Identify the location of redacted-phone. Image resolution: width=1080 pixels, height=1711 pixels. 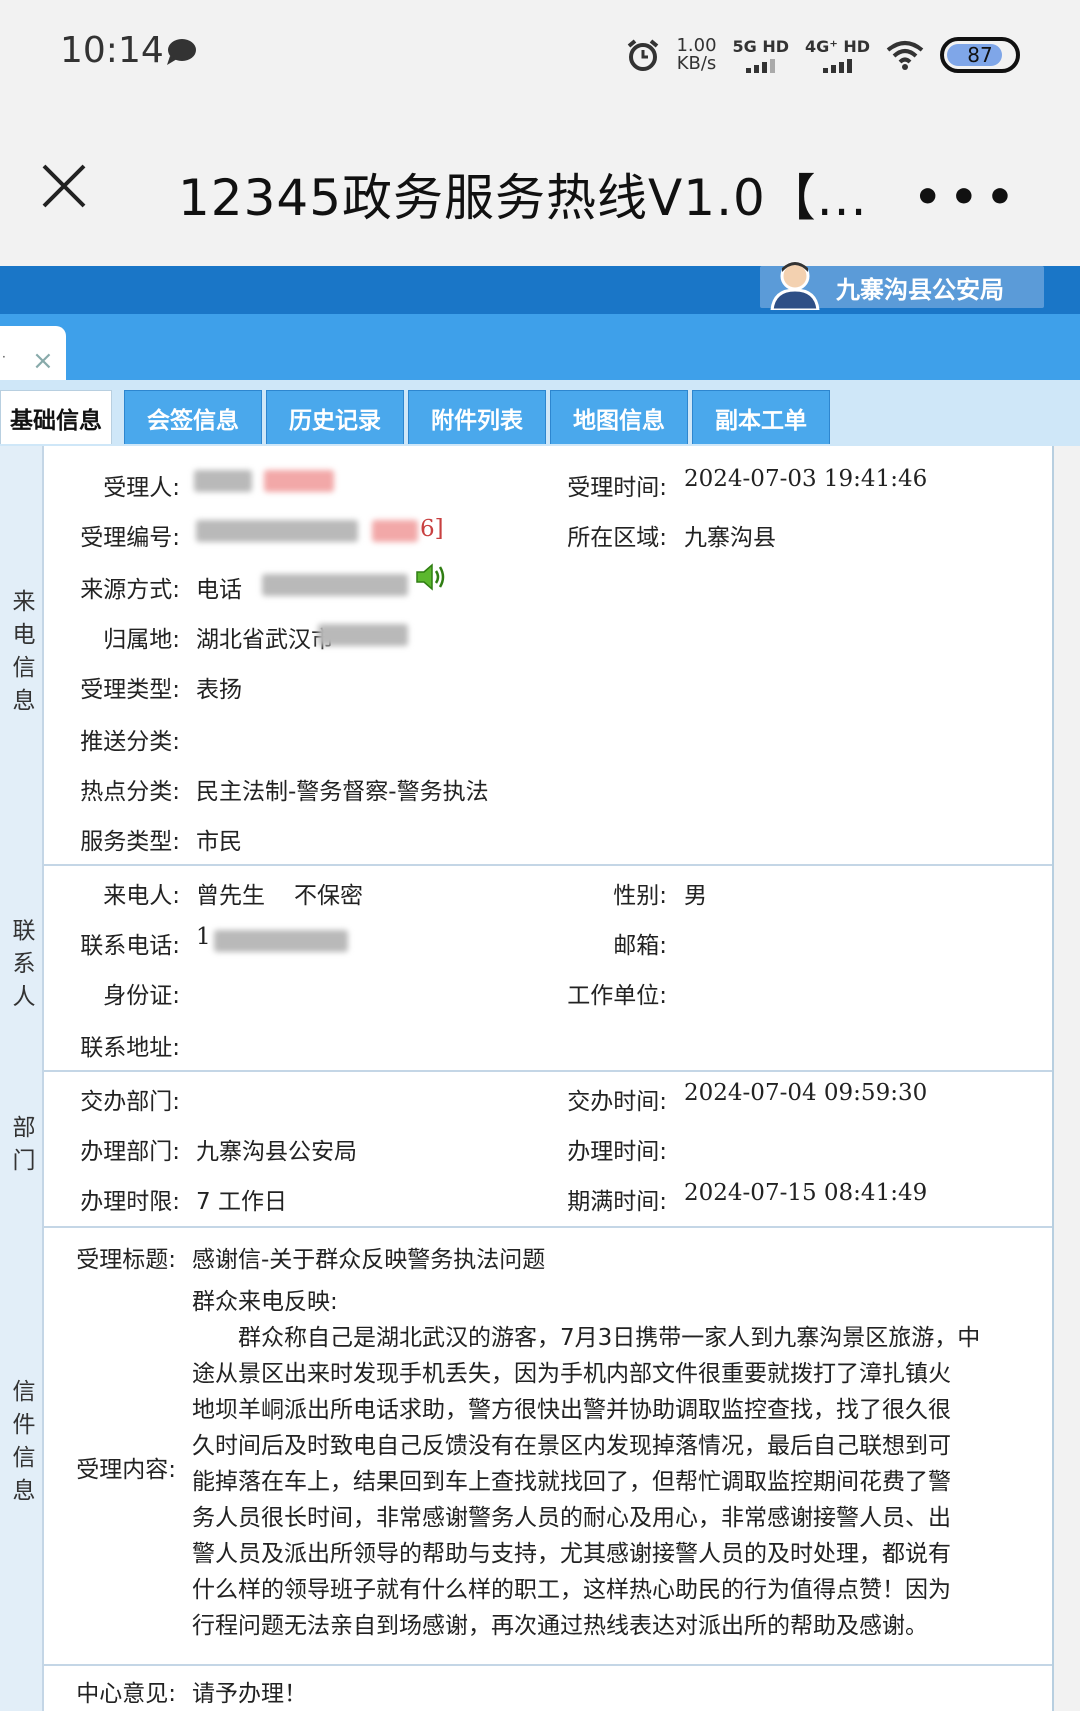
(281, 941).